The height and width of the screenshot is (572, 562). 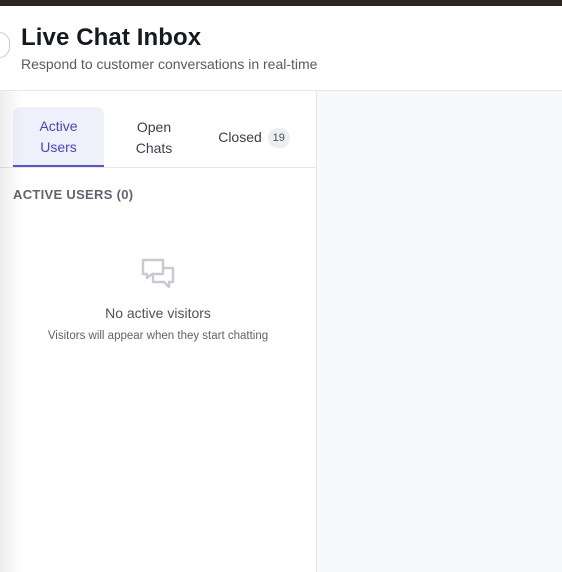 What do you see at coordinates (5, 45) in the screenshot?
I see `back-button` at bounding box center [5, 45].